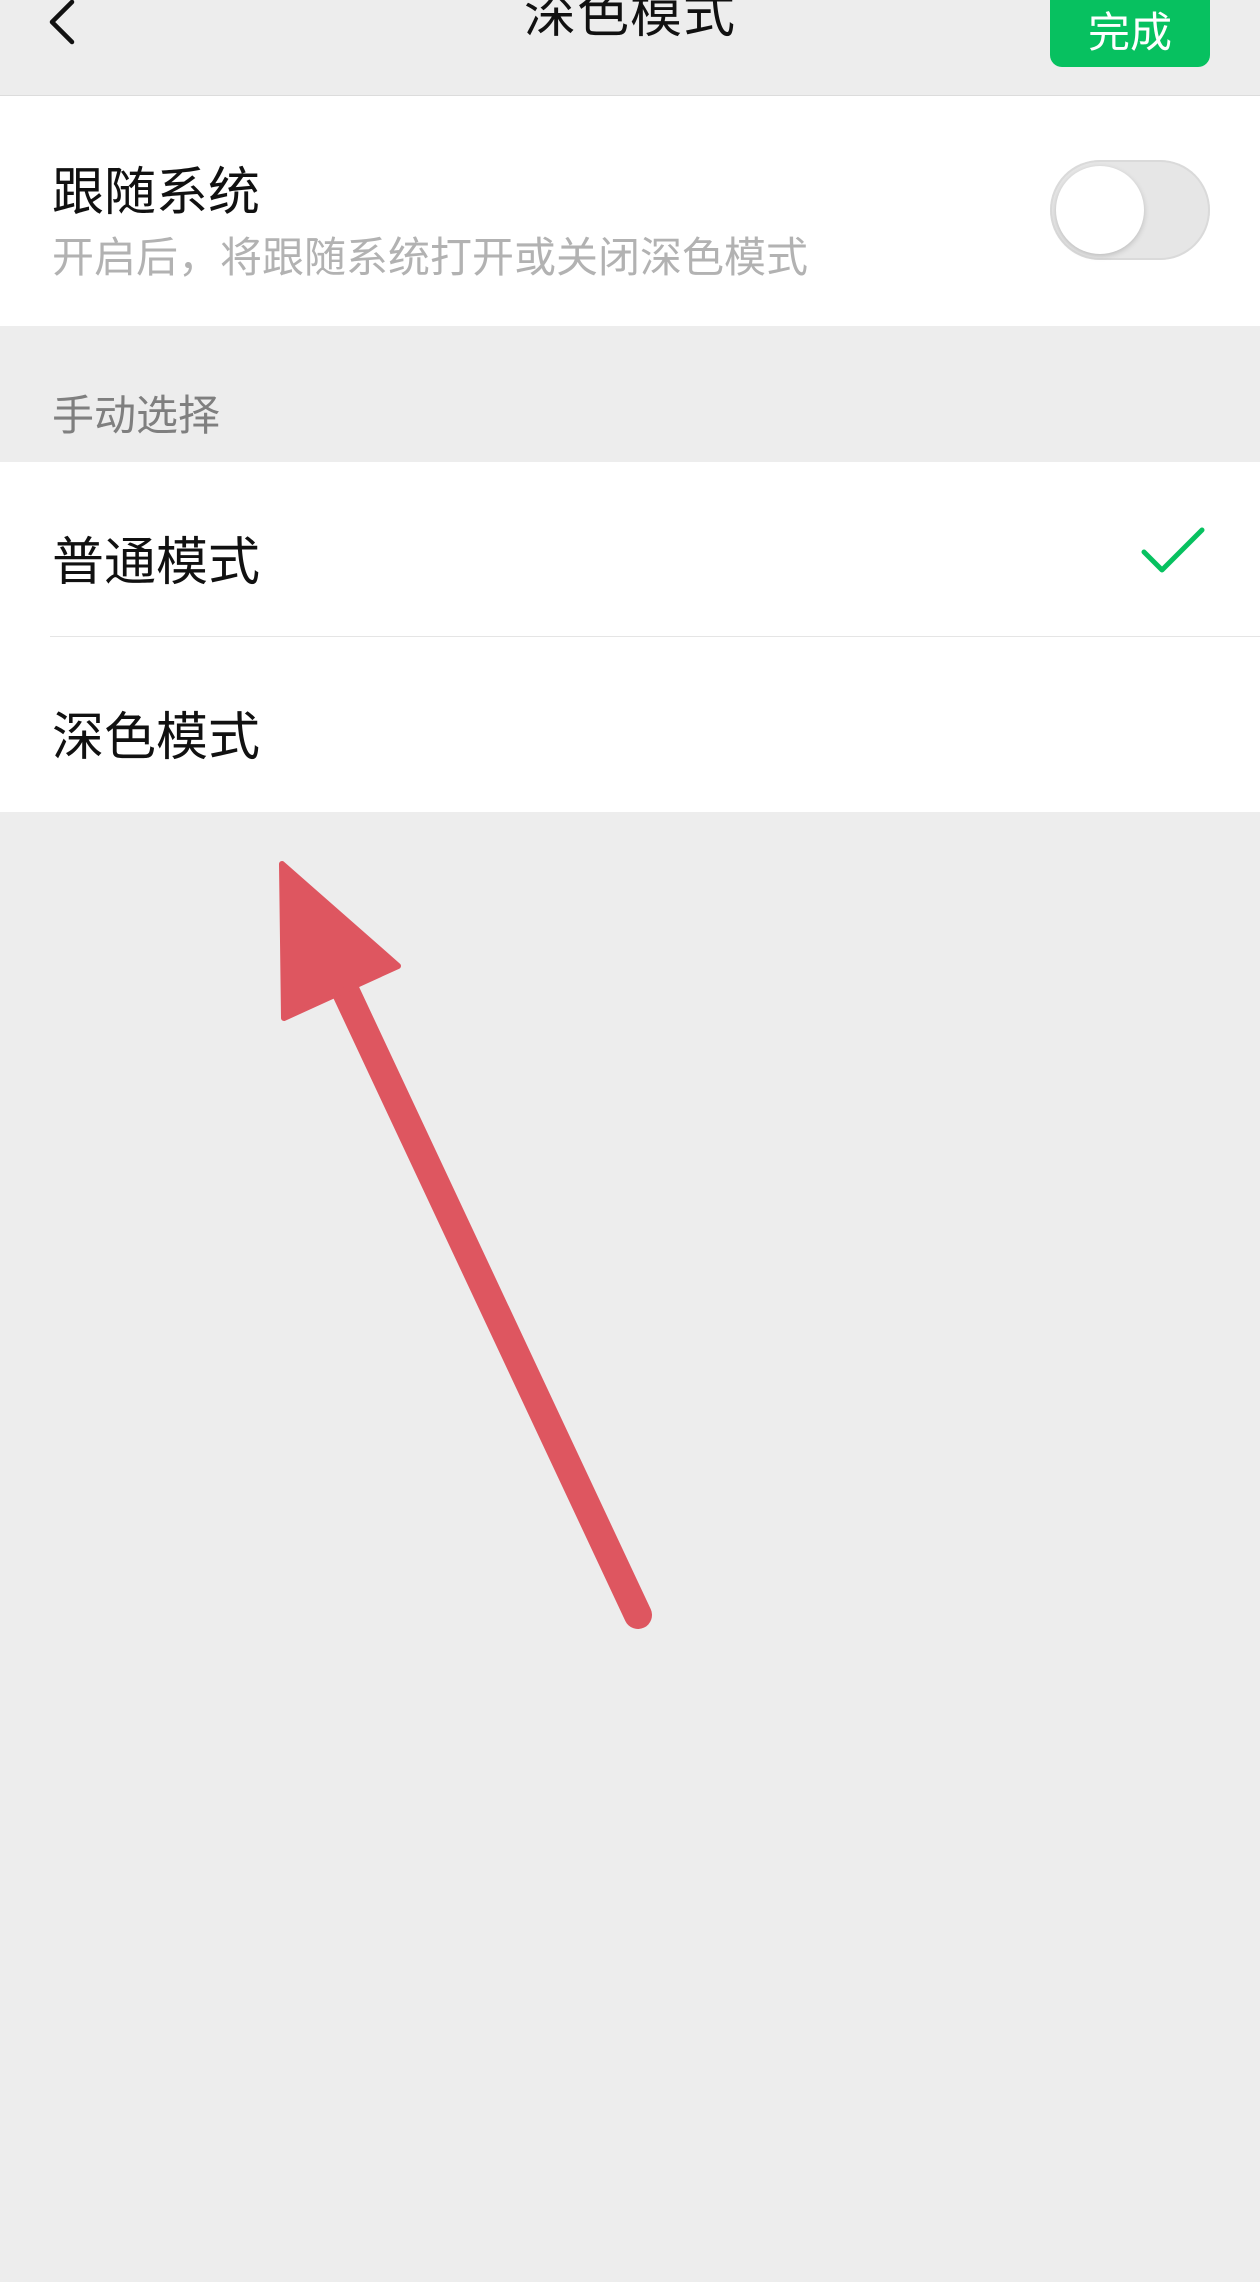  I want to click on nav-bar: 深色模式 完成, so click(630, 48).